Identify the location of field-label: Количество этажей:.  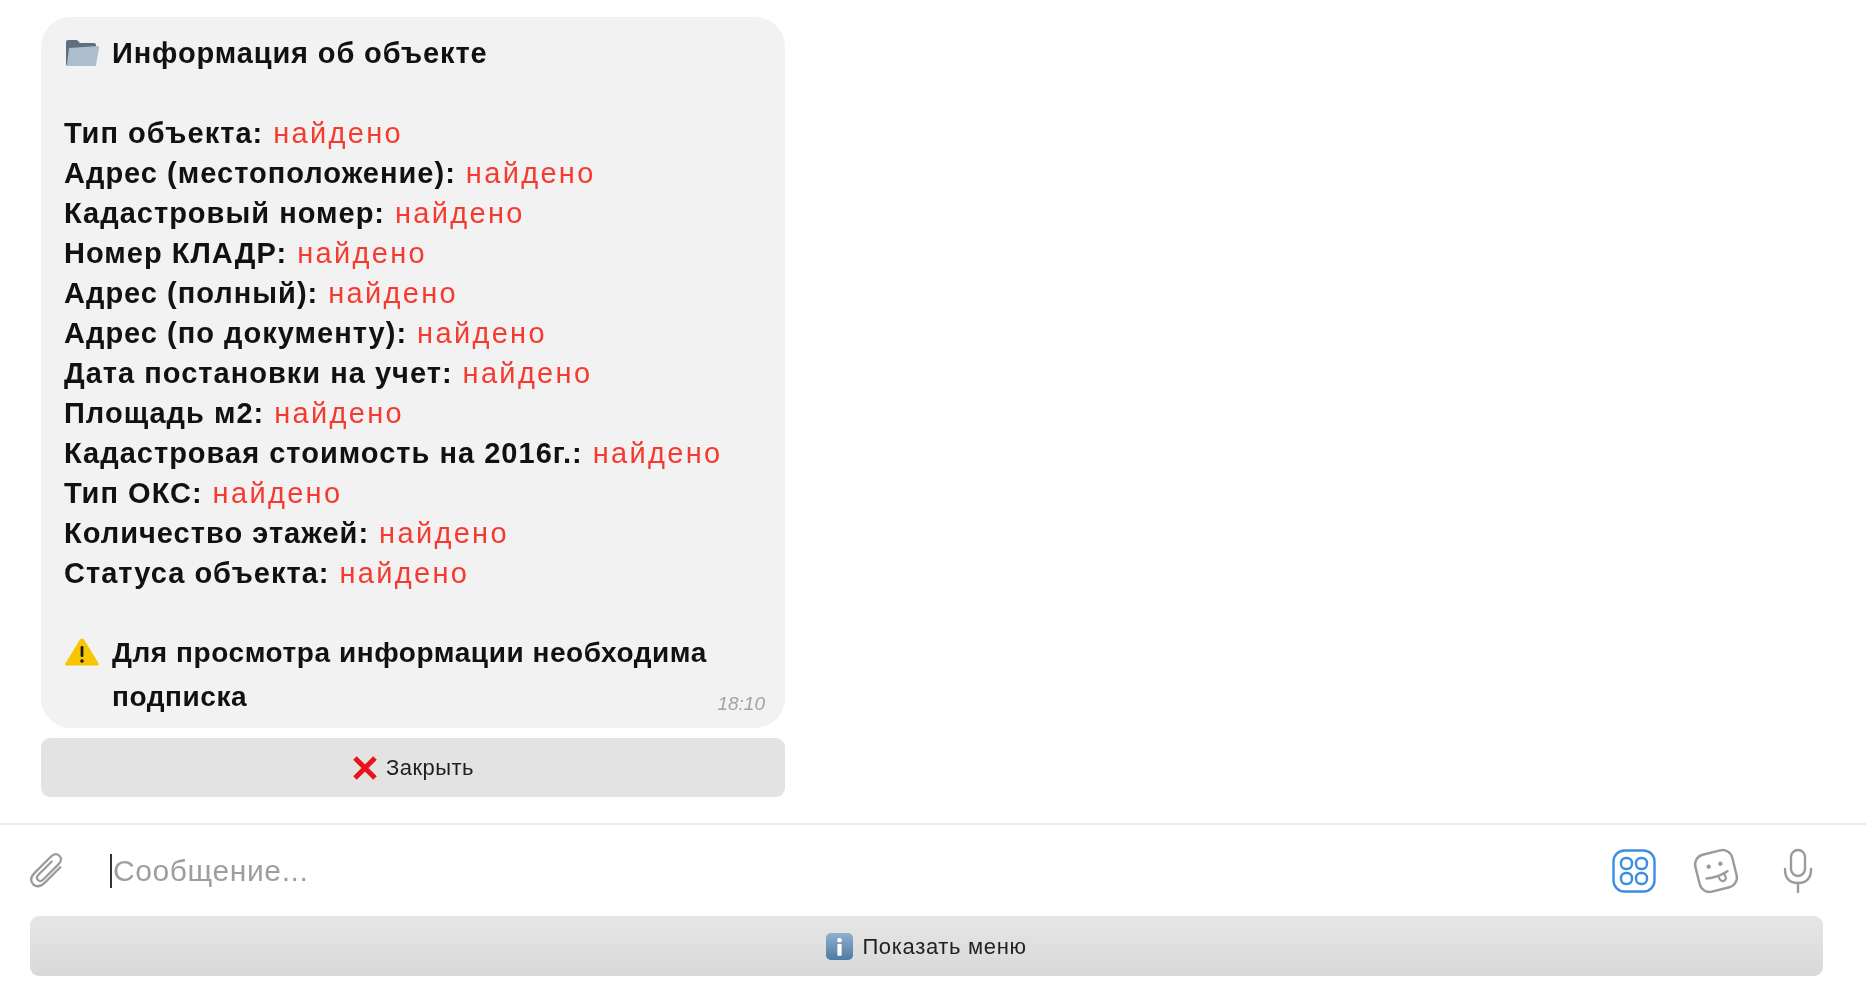
(217, 533).